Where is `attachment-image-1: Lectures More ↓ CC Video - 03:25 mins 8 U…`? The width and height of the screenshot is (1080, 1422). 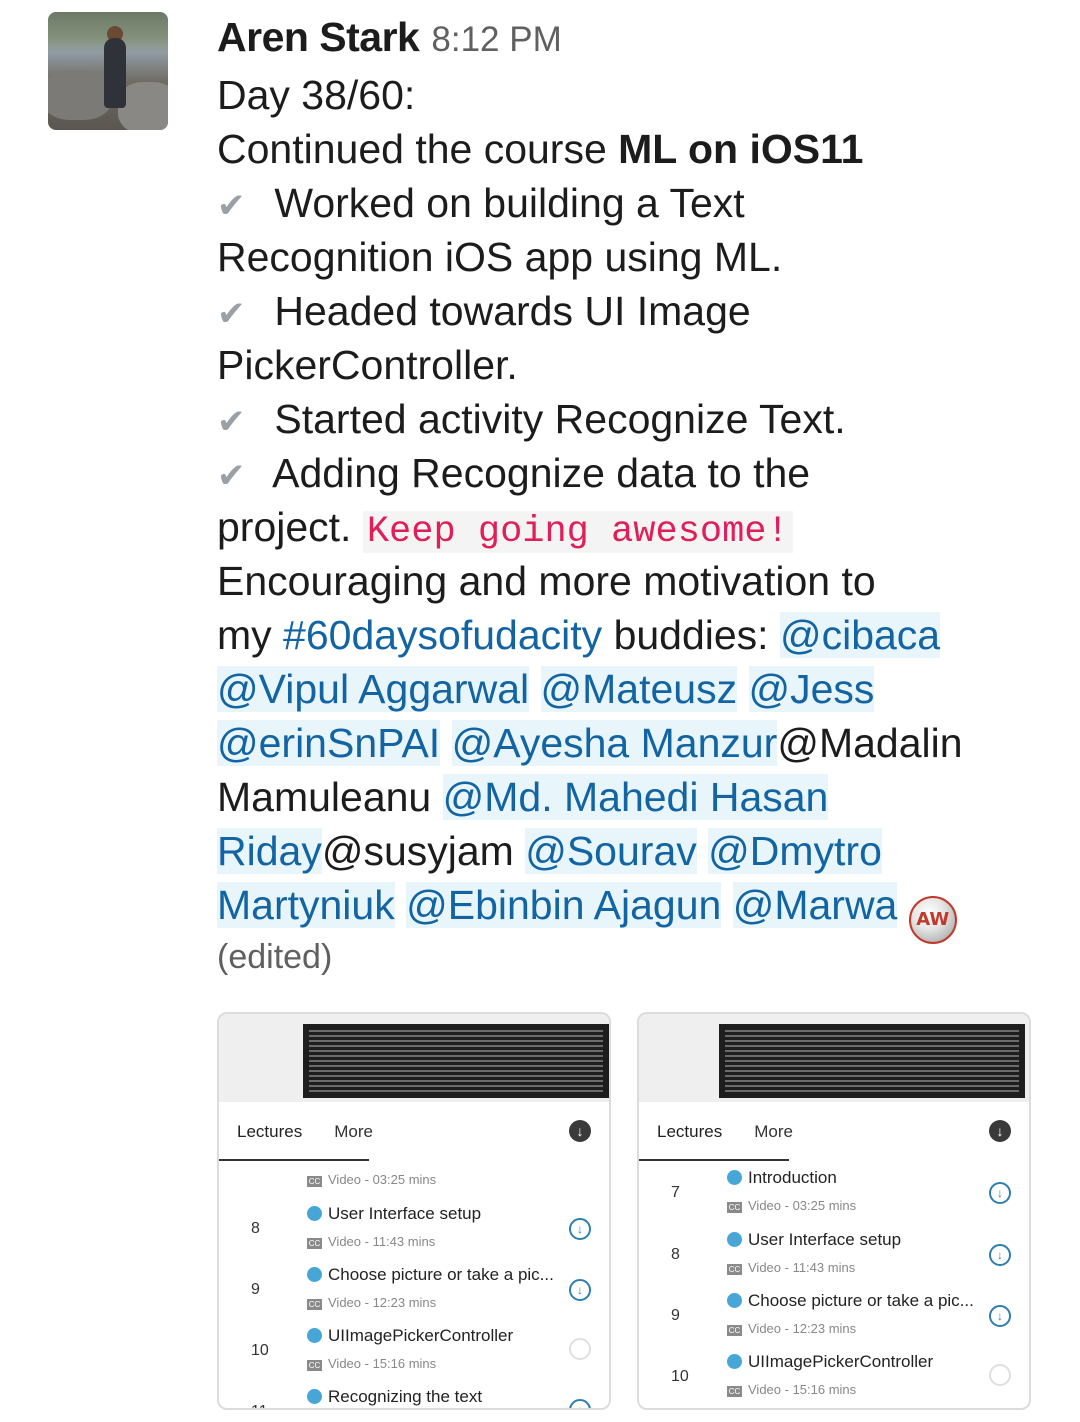
attachment-image-1: Lectures More ↓ CC Video - 03:25 mins 8 U… is located at coordinates (414, 1211).